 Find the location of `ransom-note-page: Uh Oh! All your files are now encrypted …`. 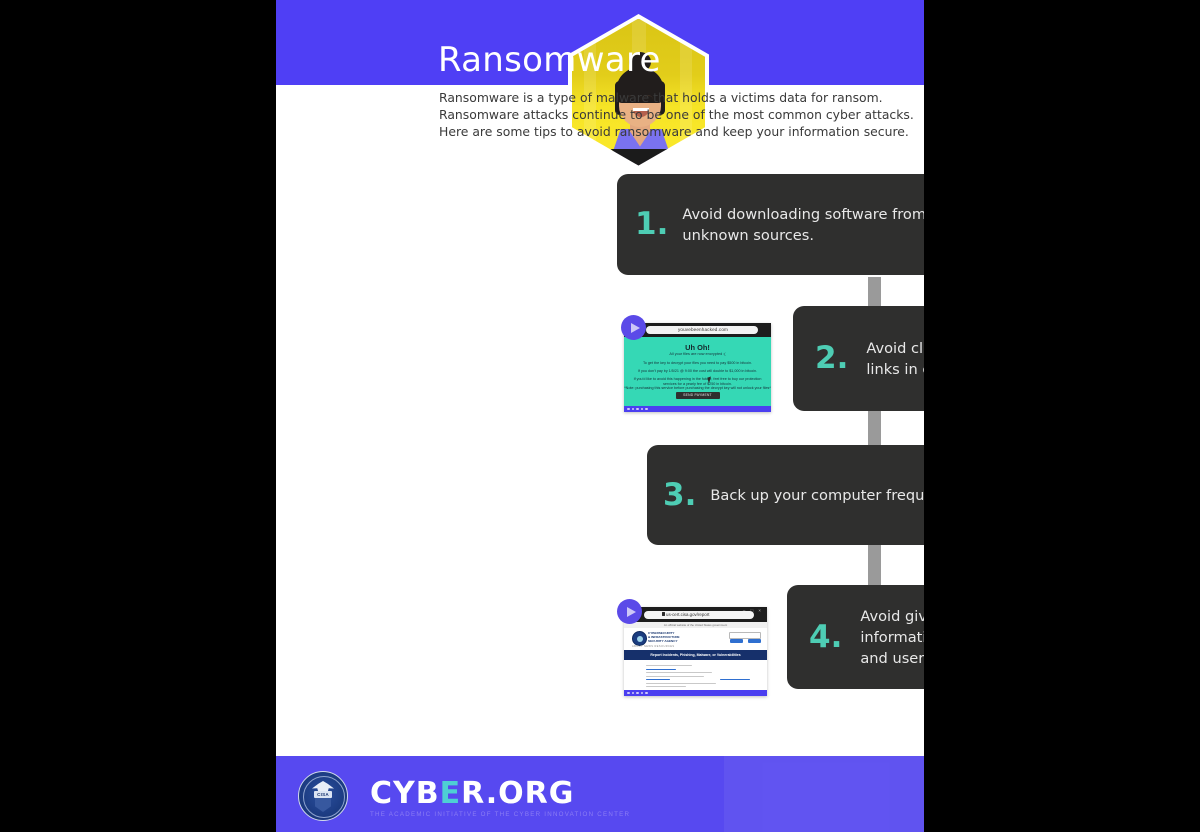

ransom-note-page: Uh Oh! All your files are now encrypted … is located at coordinates (697, 371).